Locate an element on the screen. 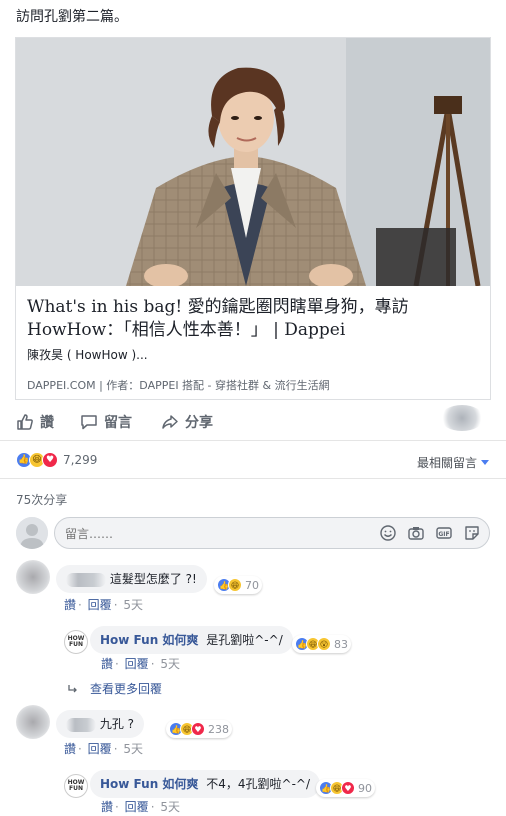  sticker-icon is located at coordinates (472, 533).